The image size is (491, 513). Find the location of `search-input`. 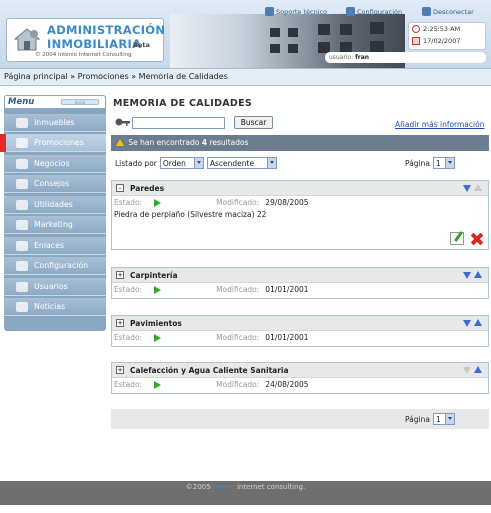

search-input is located at coordinates (178, 123).